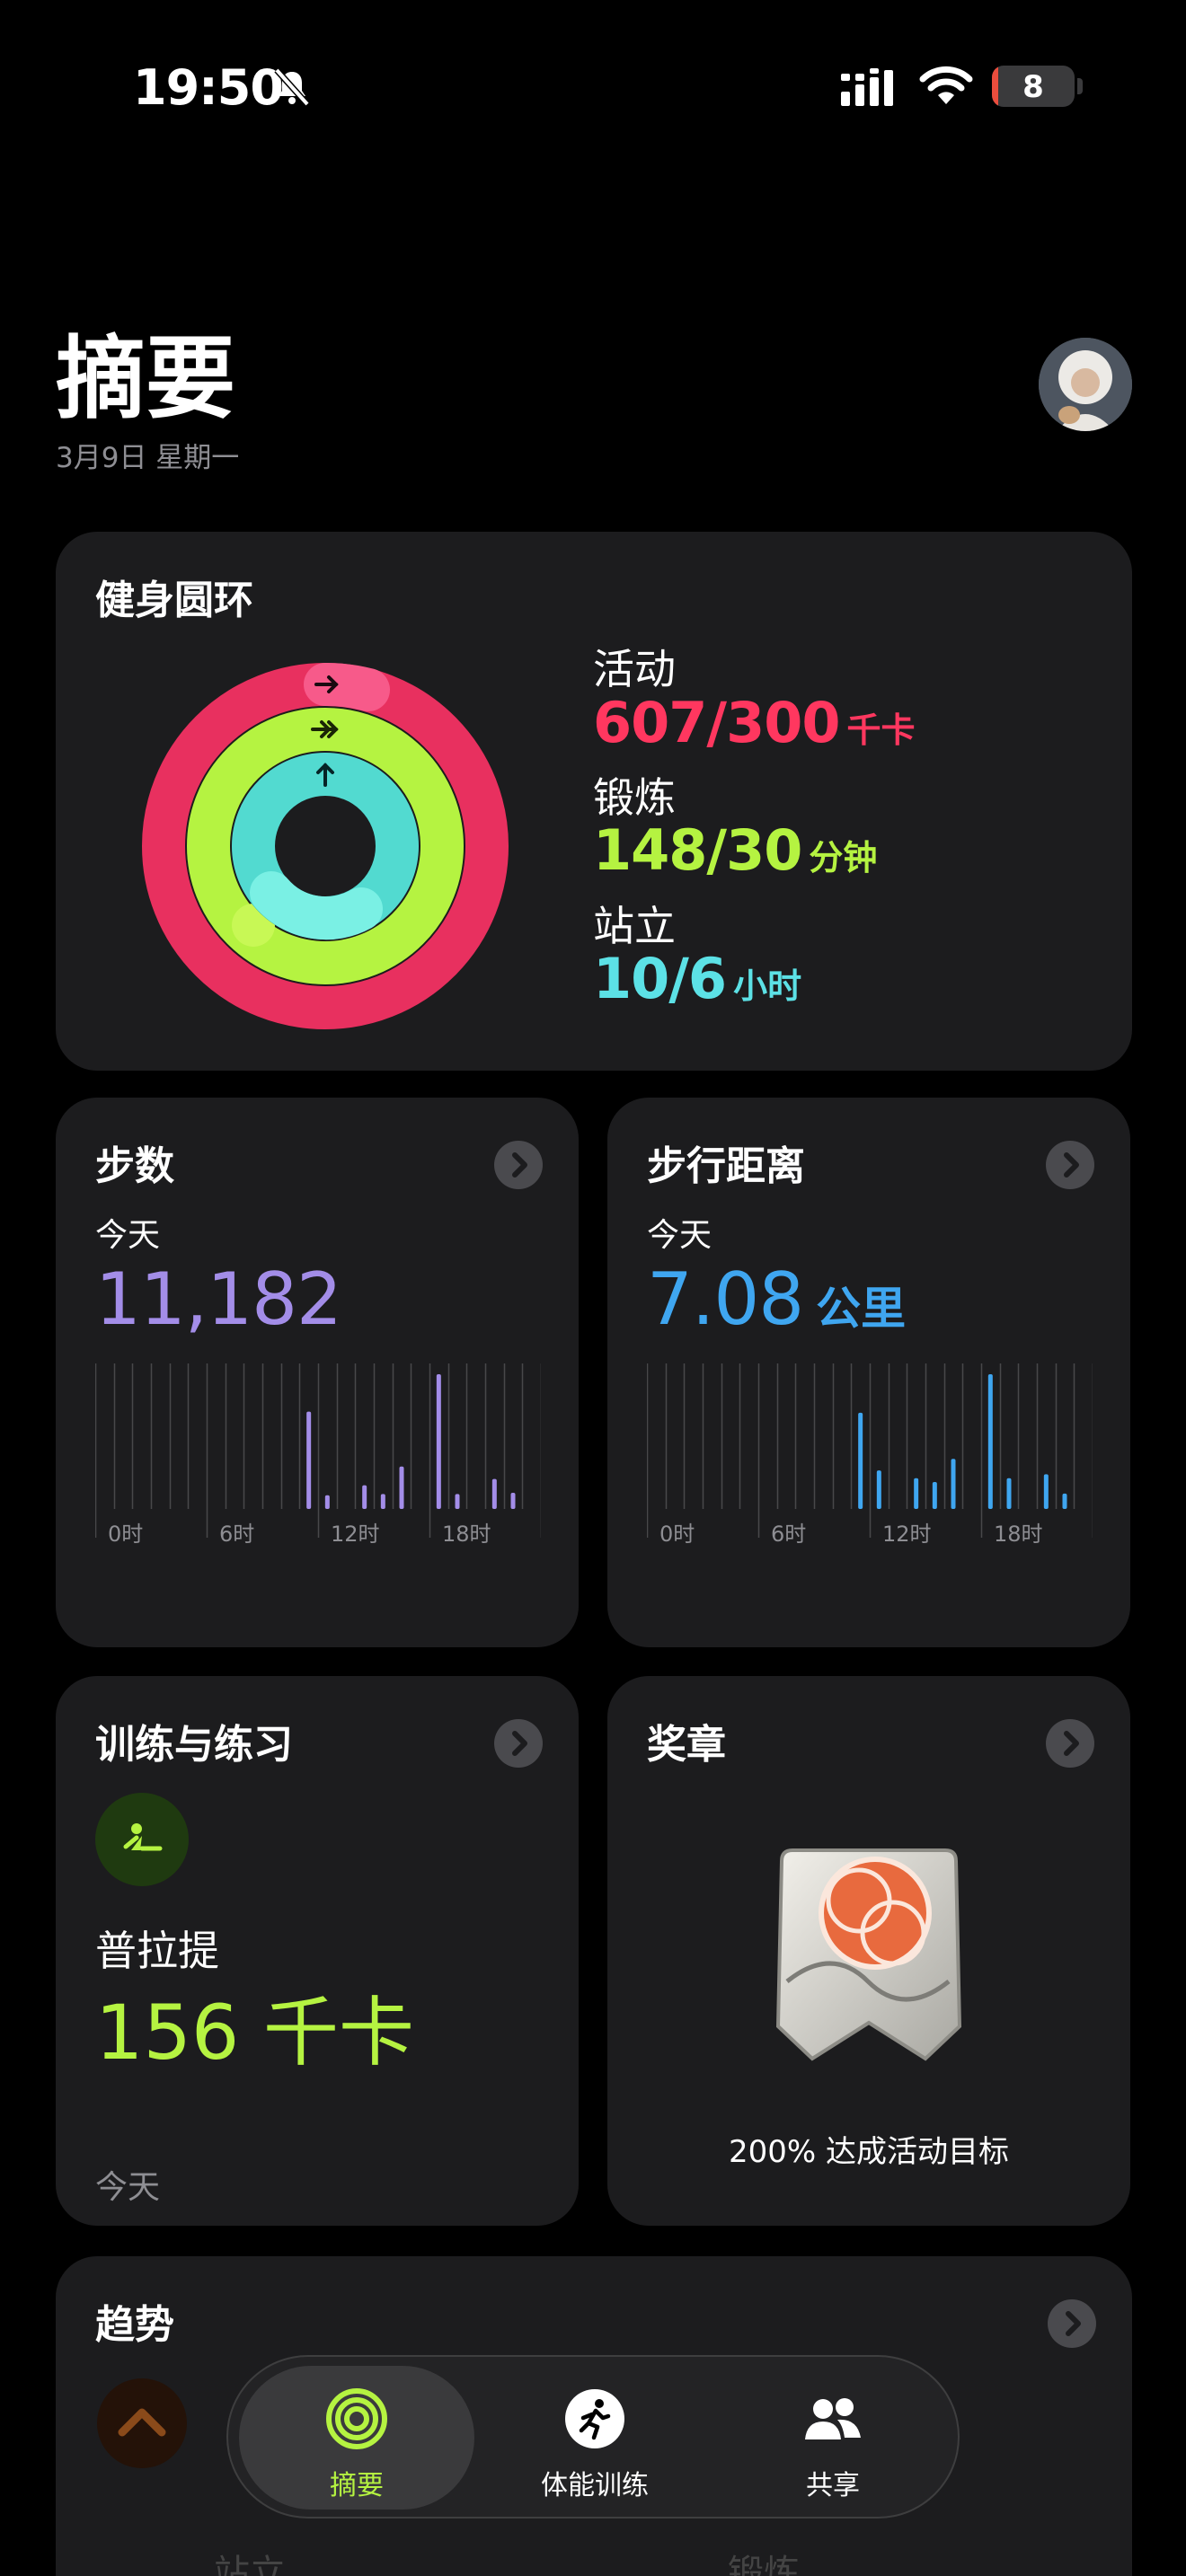 This screenshot has width=1186, height=2576. What do you see at coordinates (128, 1235) in the screenshot?
I see `steps-day: 今天` at bounding box center [128, 1235].